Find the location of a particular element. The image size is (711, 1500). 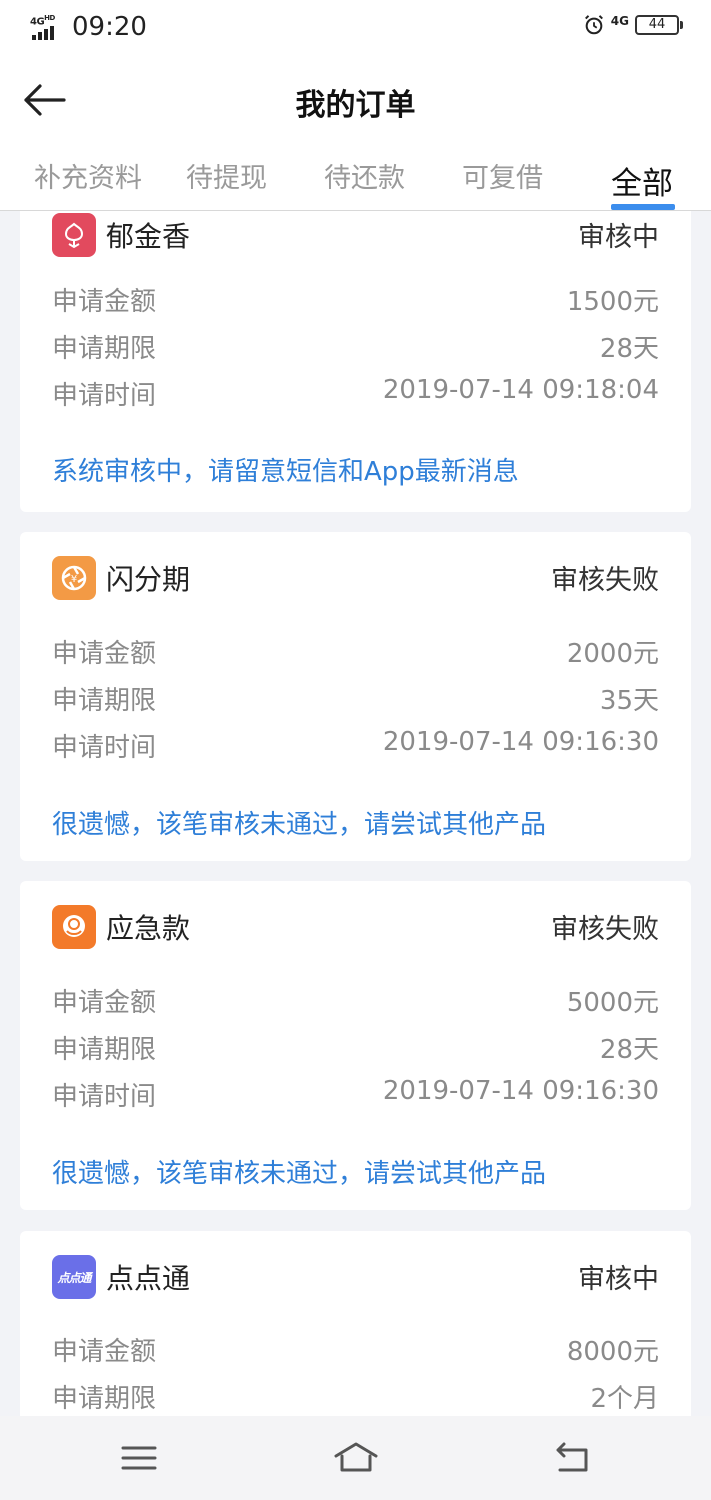

product-name: 点点通 is located at coordinates (148, 1278).